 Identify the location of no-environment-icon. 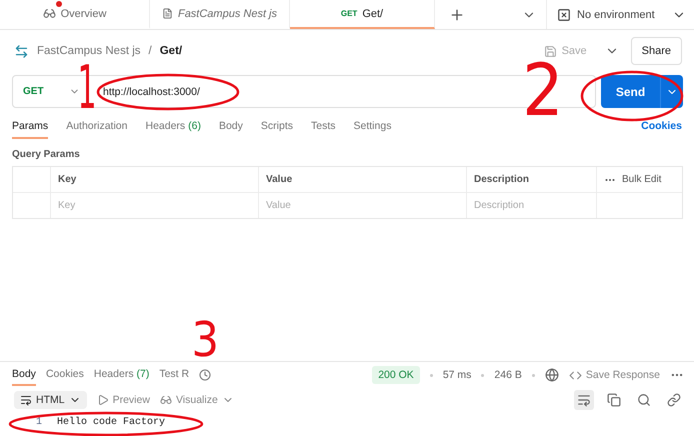
(564, 15).